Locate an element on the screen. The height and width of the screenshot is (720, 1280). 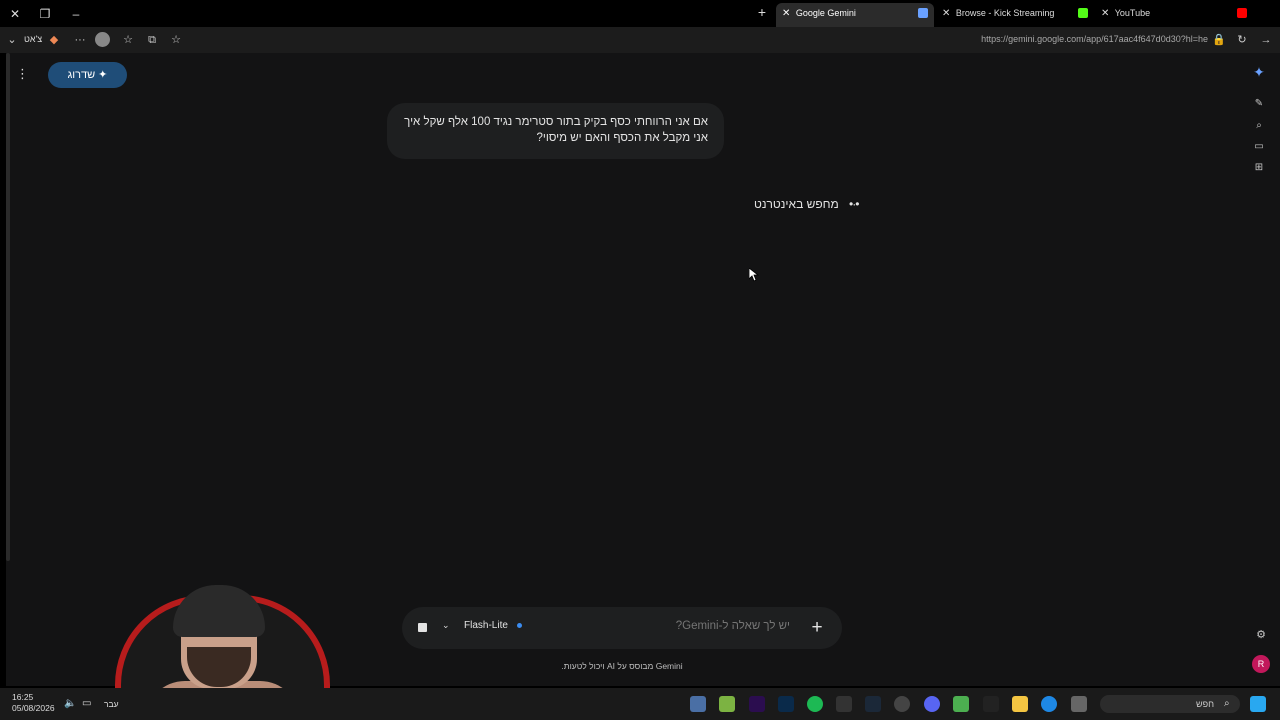
disclaimer: Gemini מבוסס על AI ויכול לטעות. is located at coordinates (622, 666).